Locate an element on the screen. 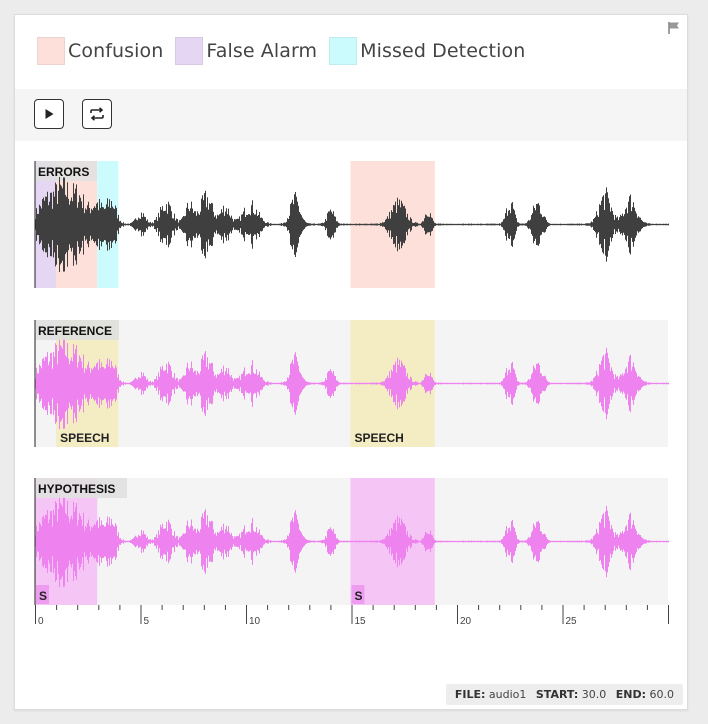 The height and width of the screenshot is (724, 708). hypothesis-track-label: HYPOTHESIS is located at coordinates (76, 489).